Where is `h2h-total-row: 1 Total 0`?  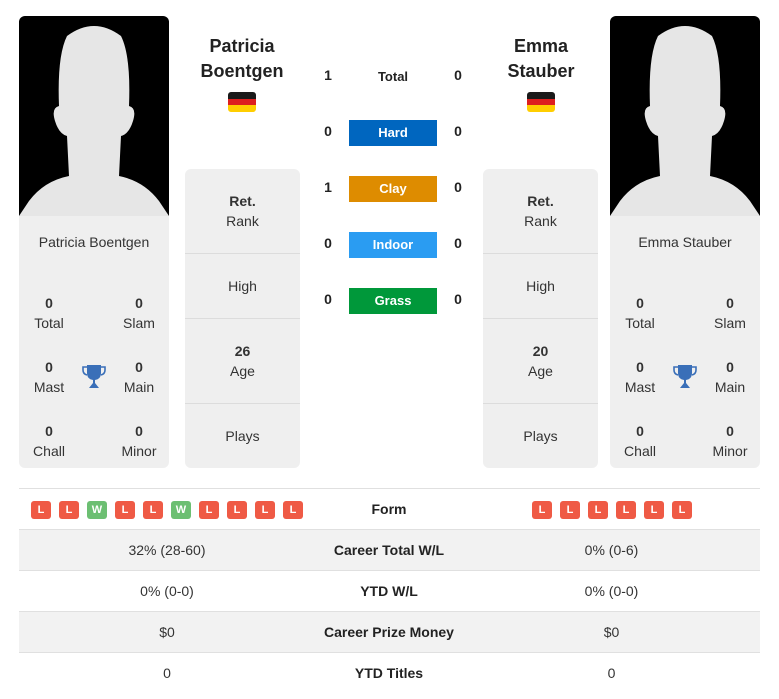 h2h-total-row: 1 Total 0 is located at coordinates (392, 77).